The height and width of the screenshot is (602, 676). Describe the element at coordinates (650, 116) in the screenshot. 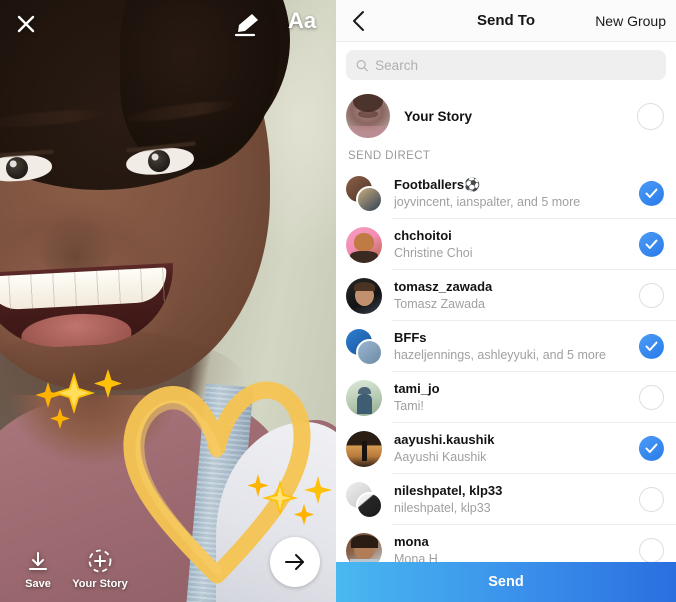

I see `your-story-checkbox` at that location.